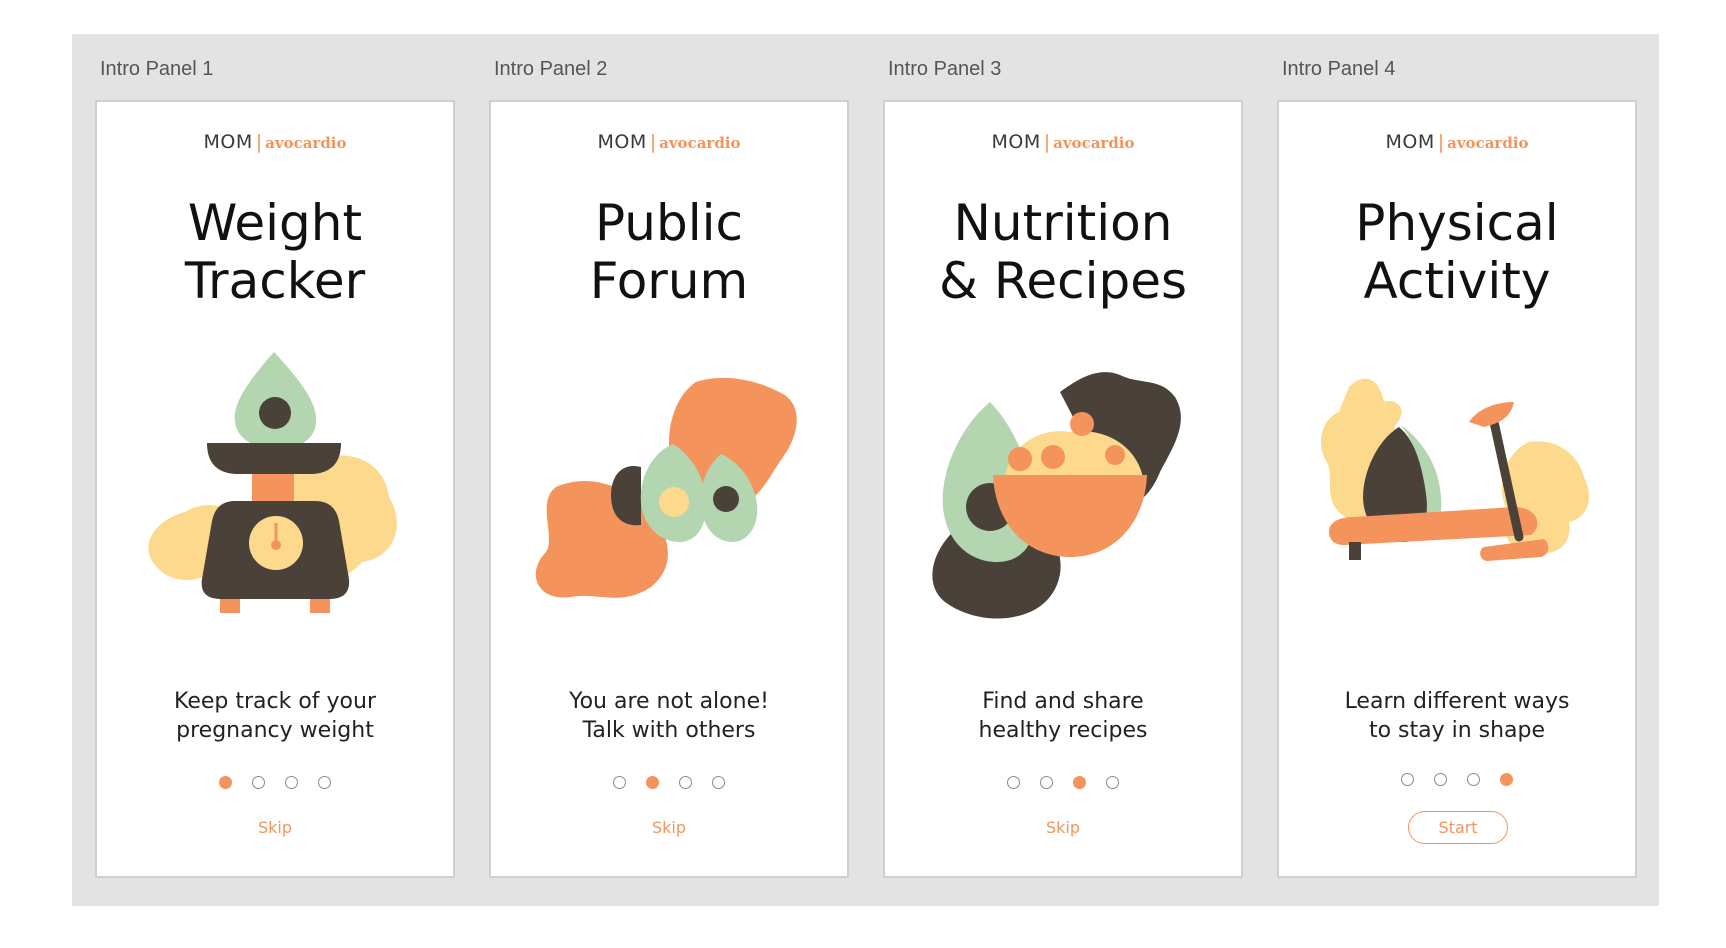  What do you see at coordinates (1454, 469) in the screenshot?
I see `avocado-exercise-bike-icon` at bounding box center [1454, 469].